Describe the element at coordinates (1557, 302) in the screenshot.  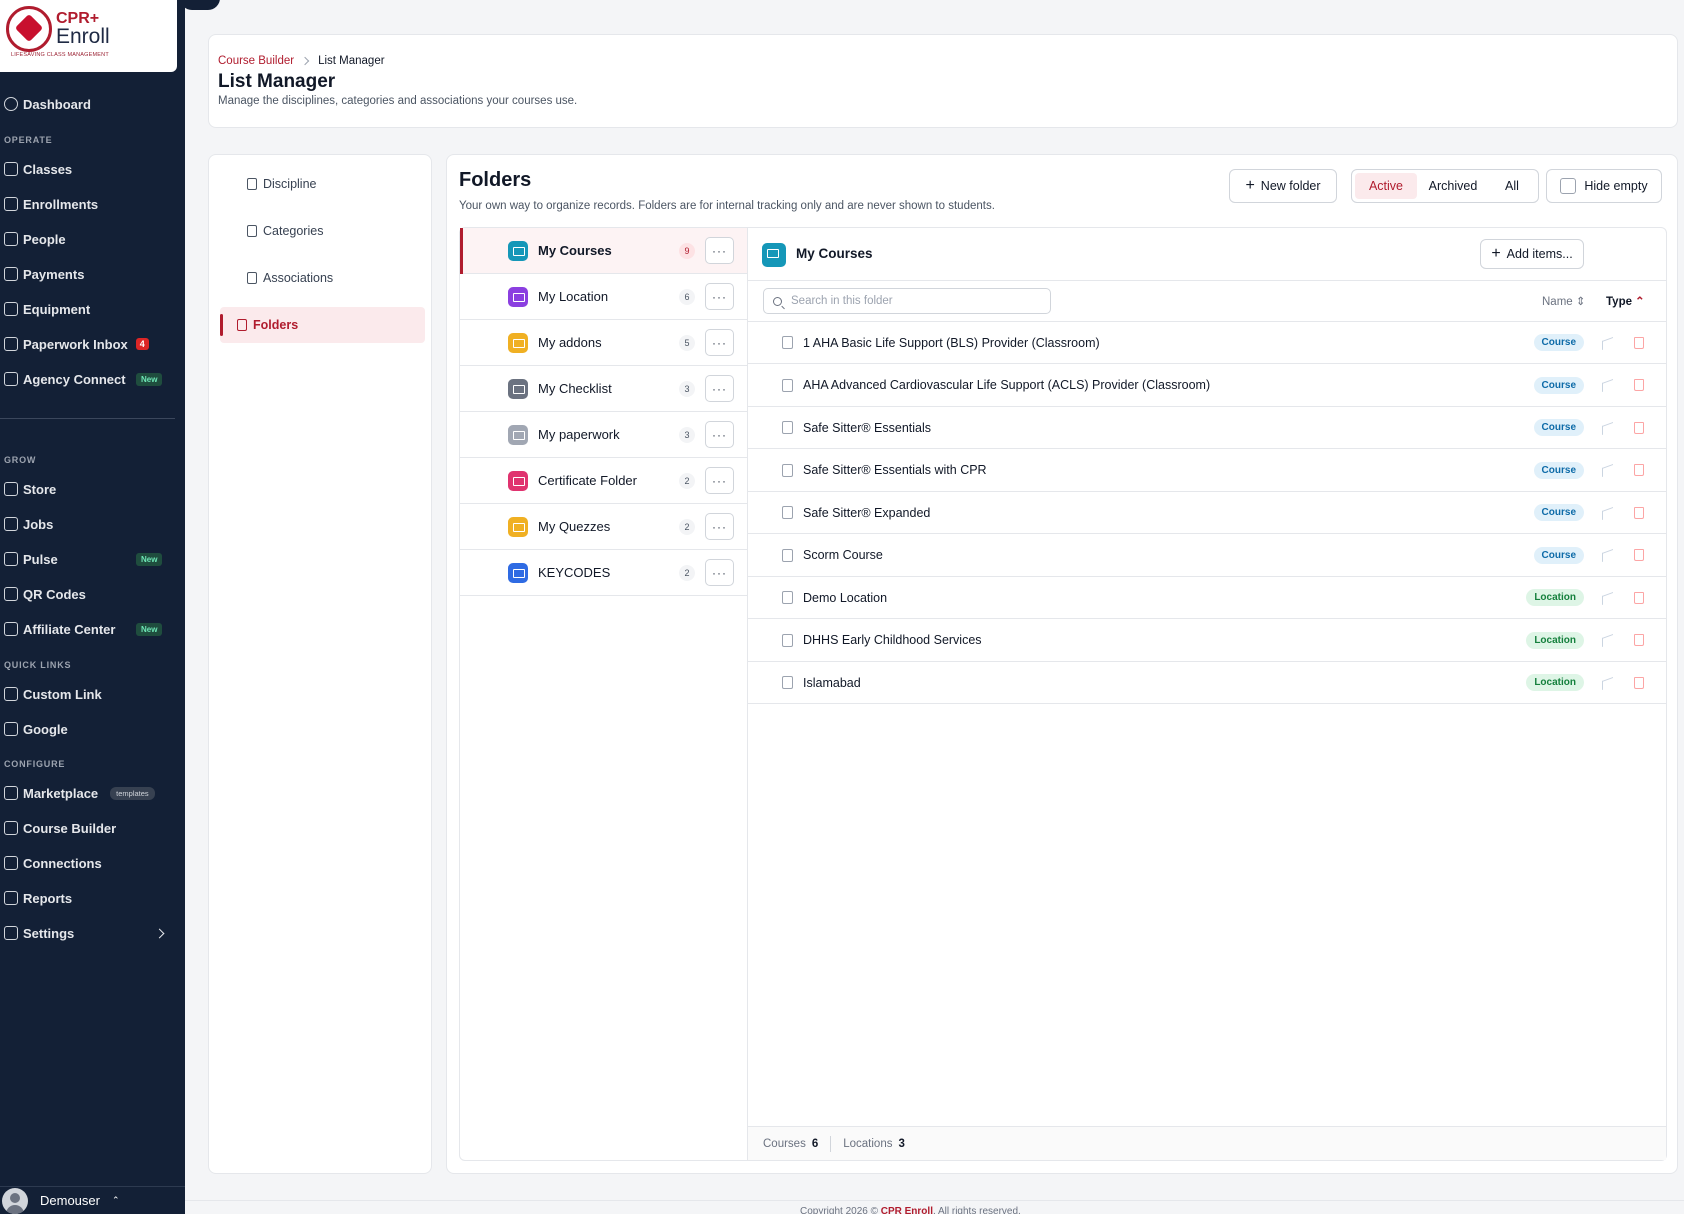
I see `sort-name-label: Name` at that location.